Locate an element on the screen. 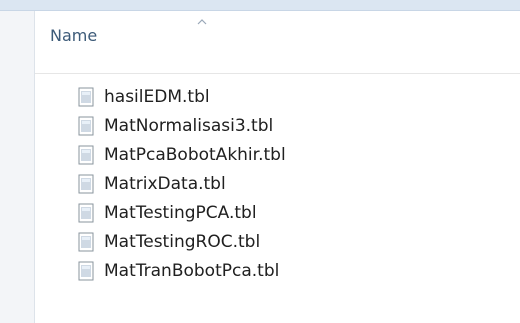 The width and height of the screenshot is (520, 323). file-list-item: MatrixData.tbl is located at coordinates (253, 183).